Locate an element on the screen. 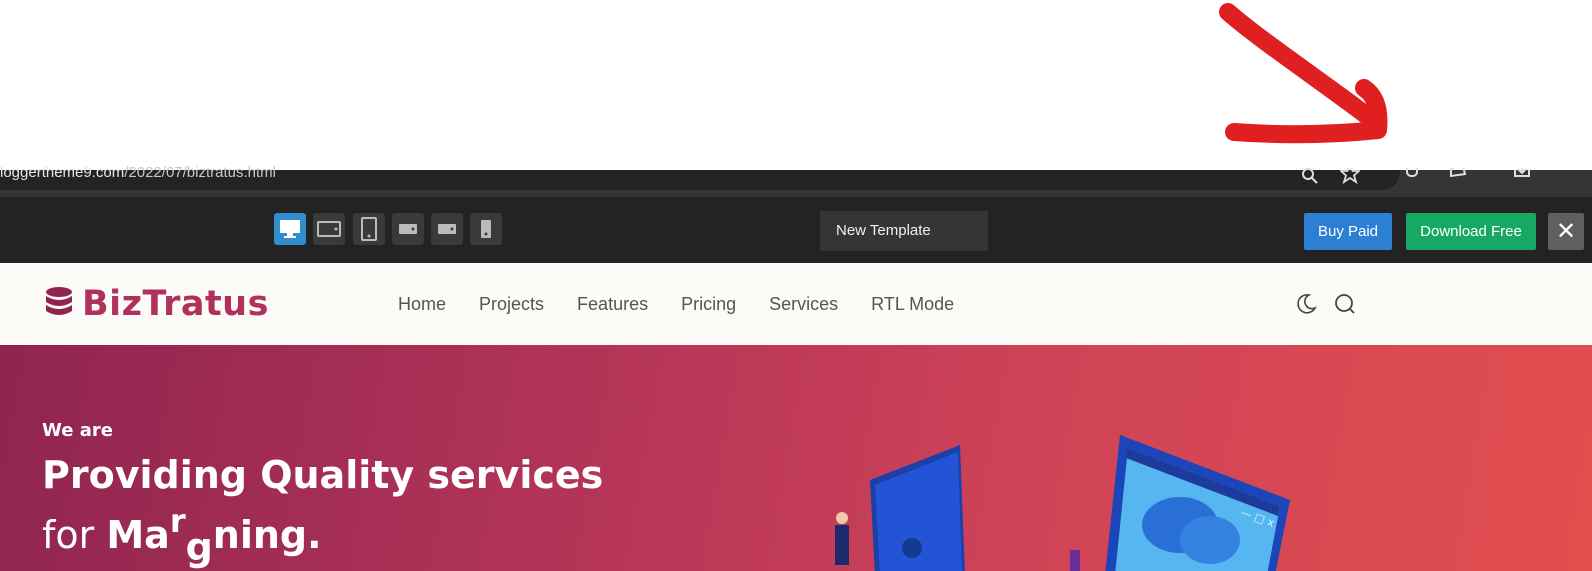  site-logo: BizTratus is located at coordinates (156, 304).